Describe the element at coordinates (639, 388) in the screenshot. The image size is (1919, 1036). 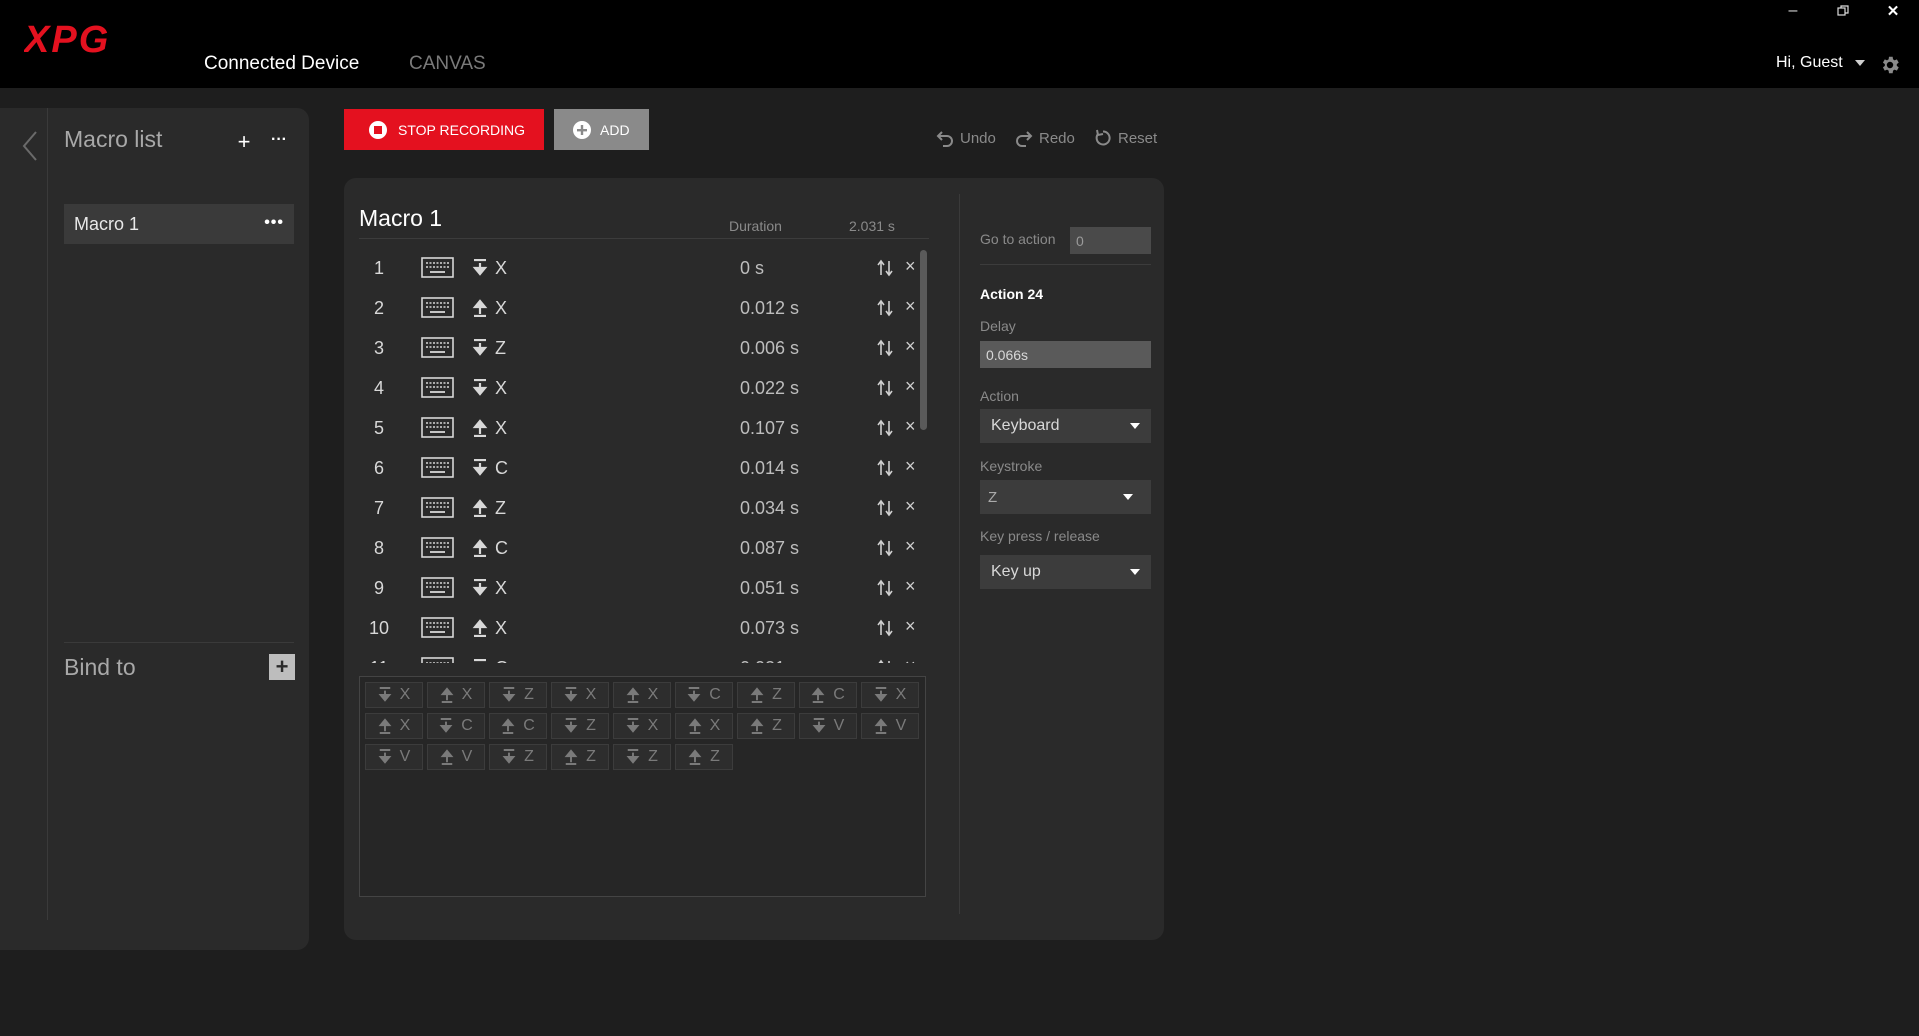
I see `action-row: 4 X 0.022 s ×` at that location.